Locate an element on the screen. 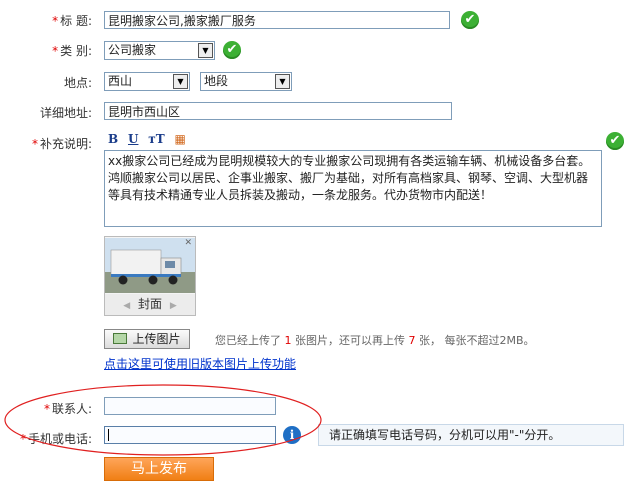  title-label: * 标 题: is located at coordinates (72, 21).